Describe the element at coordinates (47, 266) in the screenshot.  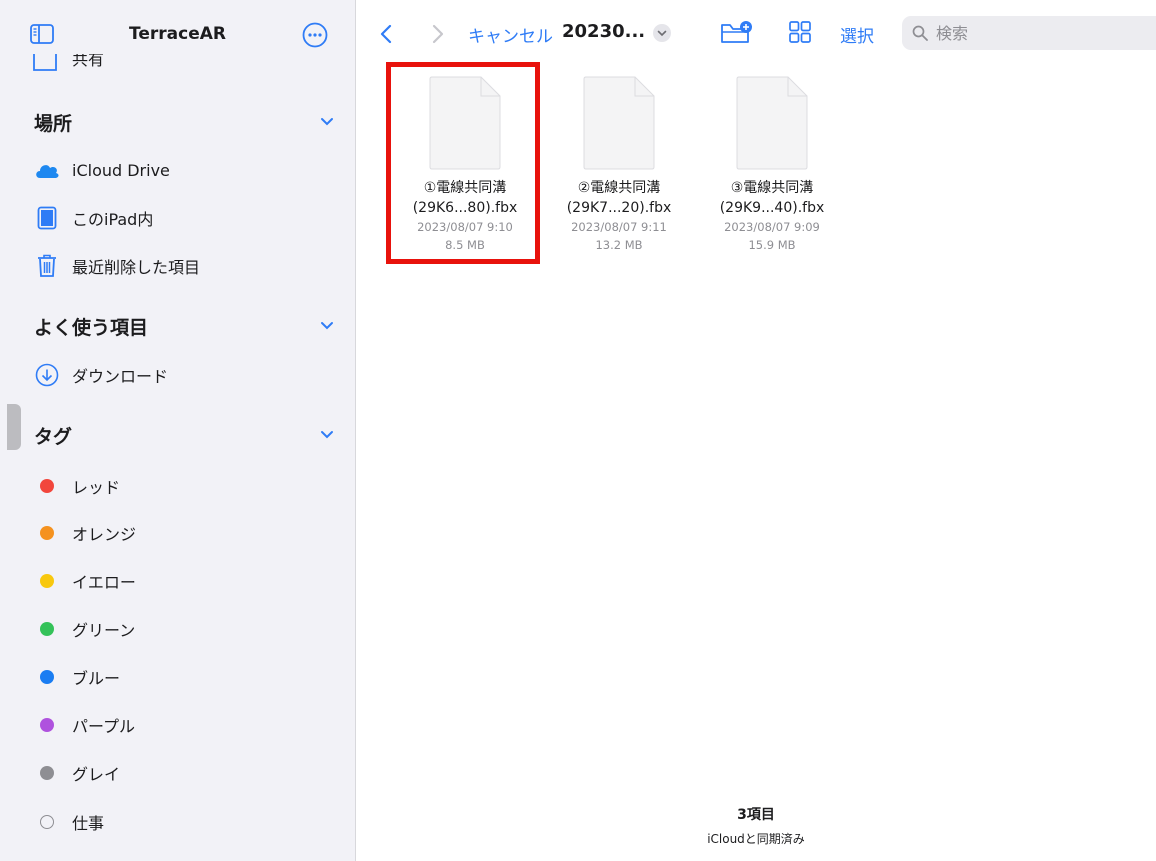
I see `trash-icon` at that location.